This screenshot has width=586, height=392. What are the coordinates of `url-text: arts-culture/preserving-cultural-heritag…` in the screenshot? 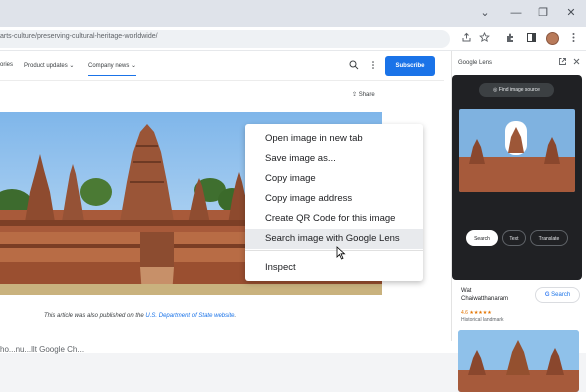 It's located at (79, 36).